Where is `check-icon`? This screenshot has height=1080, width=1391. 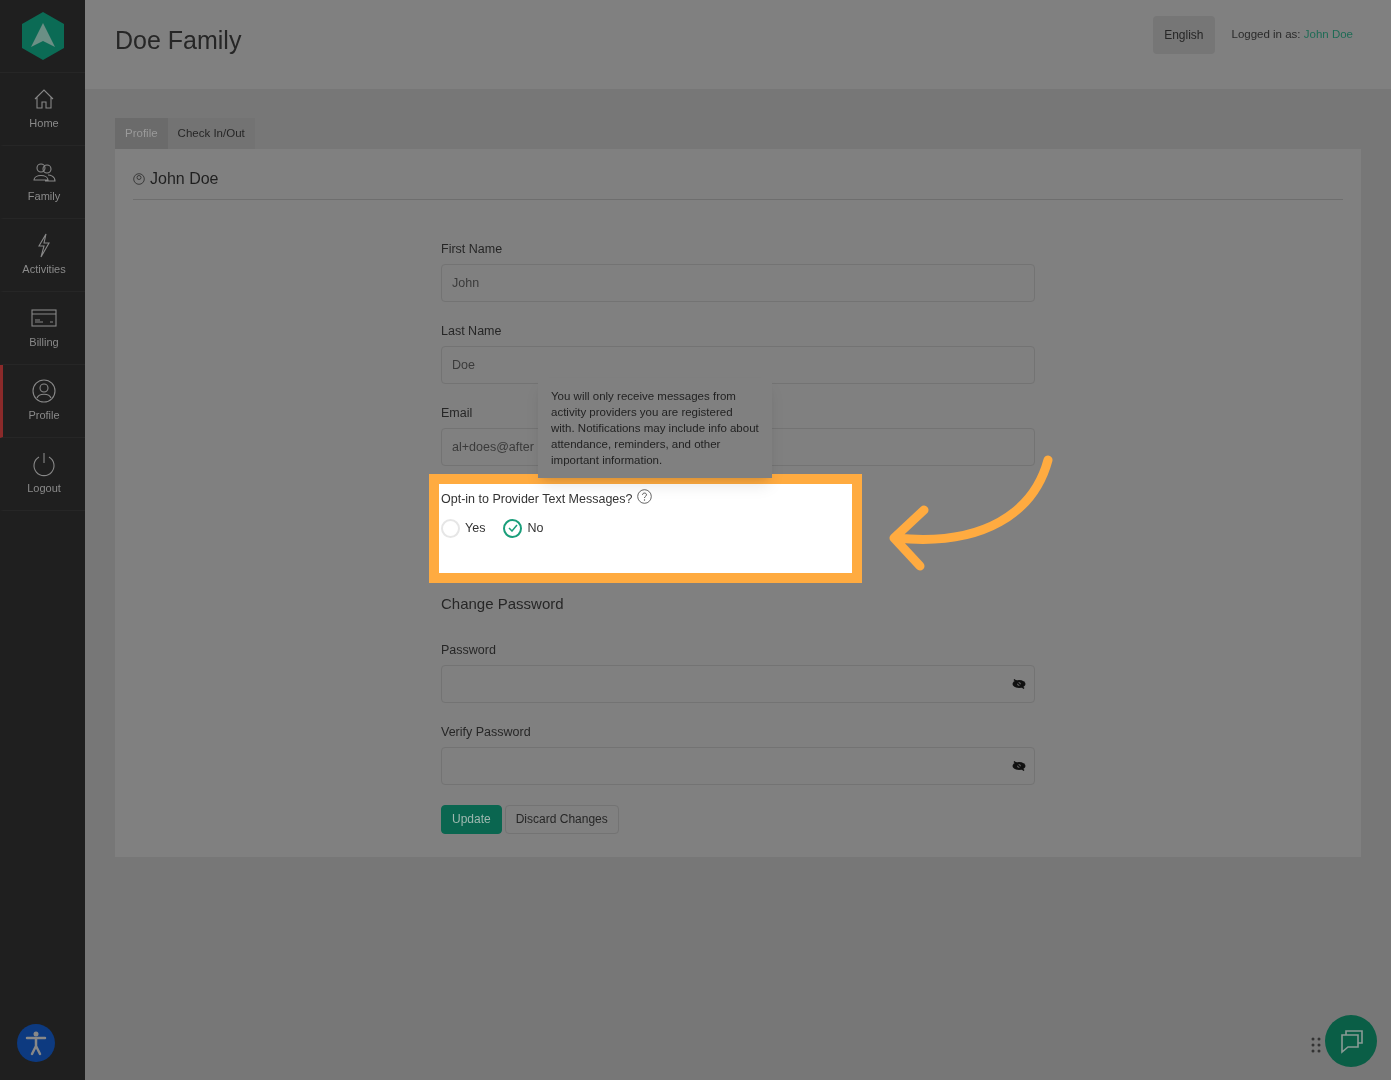
check-icon is located at coordinates (512, 528).